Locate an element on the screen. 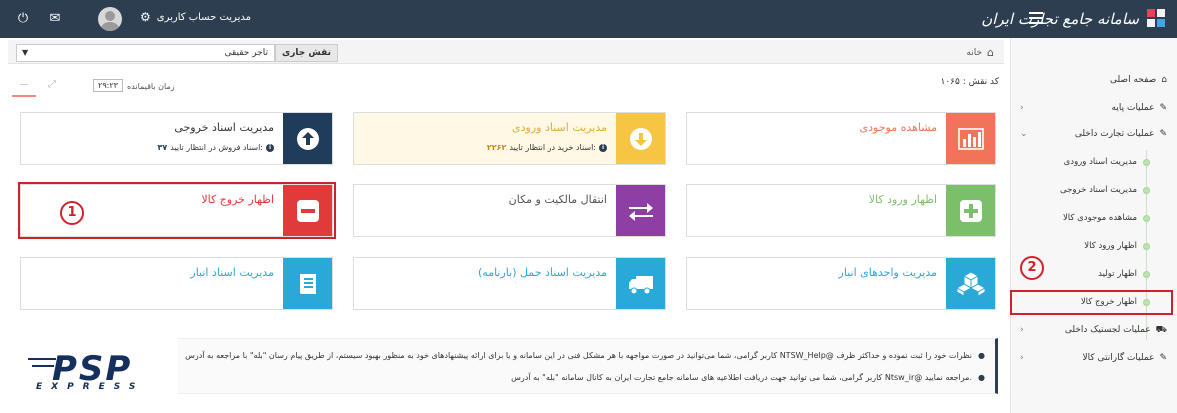 The image size is (1177, 413). psp-express-logo: PSP EXPRESS is located at coordinates (93, 374).